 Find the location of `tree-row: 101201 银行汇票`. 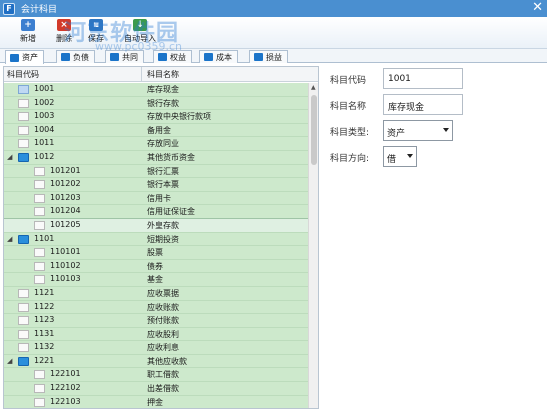

tree-row: 101201 银行汇票 is located at coordinates (156, 171).